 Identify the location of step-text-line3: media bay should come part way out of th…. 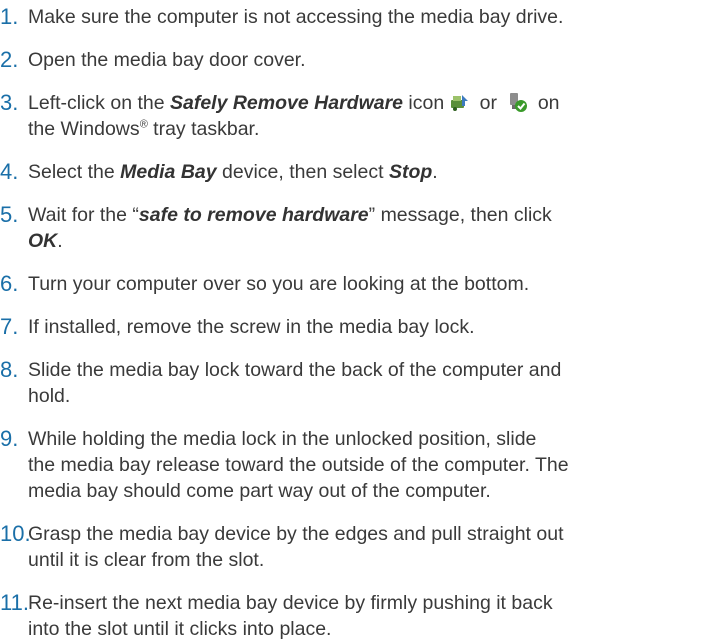
(259, 491).